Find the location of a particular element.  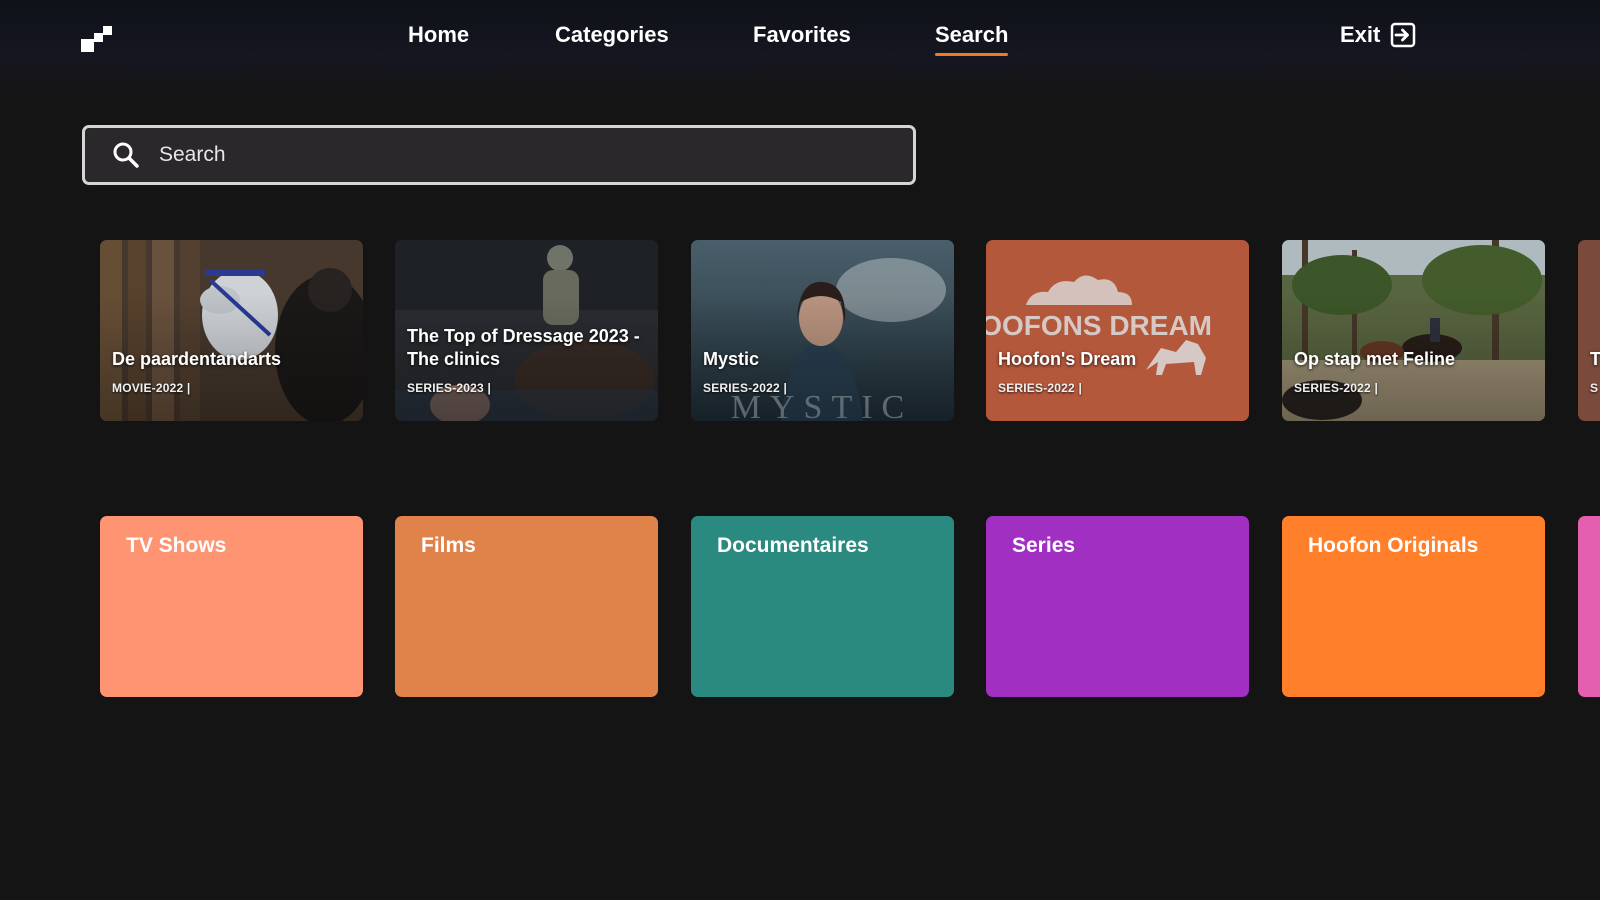

search-input is located at coordinates (509, 155).